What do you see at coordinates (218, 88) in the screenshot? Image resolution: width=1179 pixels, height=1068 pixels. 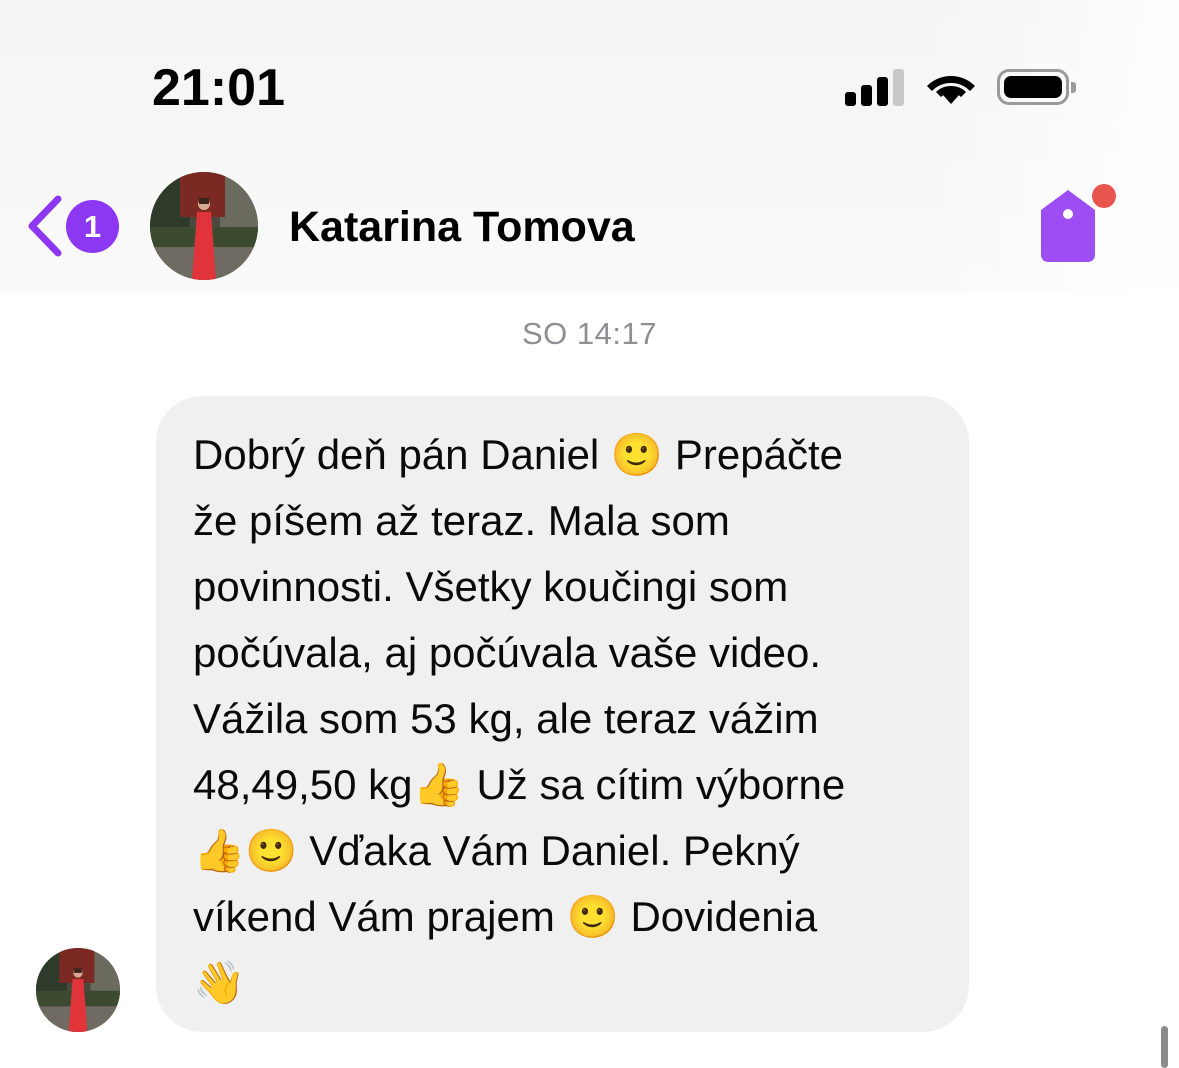 I see `status-bar-time: 21:01` at bounding box center [218, 88].